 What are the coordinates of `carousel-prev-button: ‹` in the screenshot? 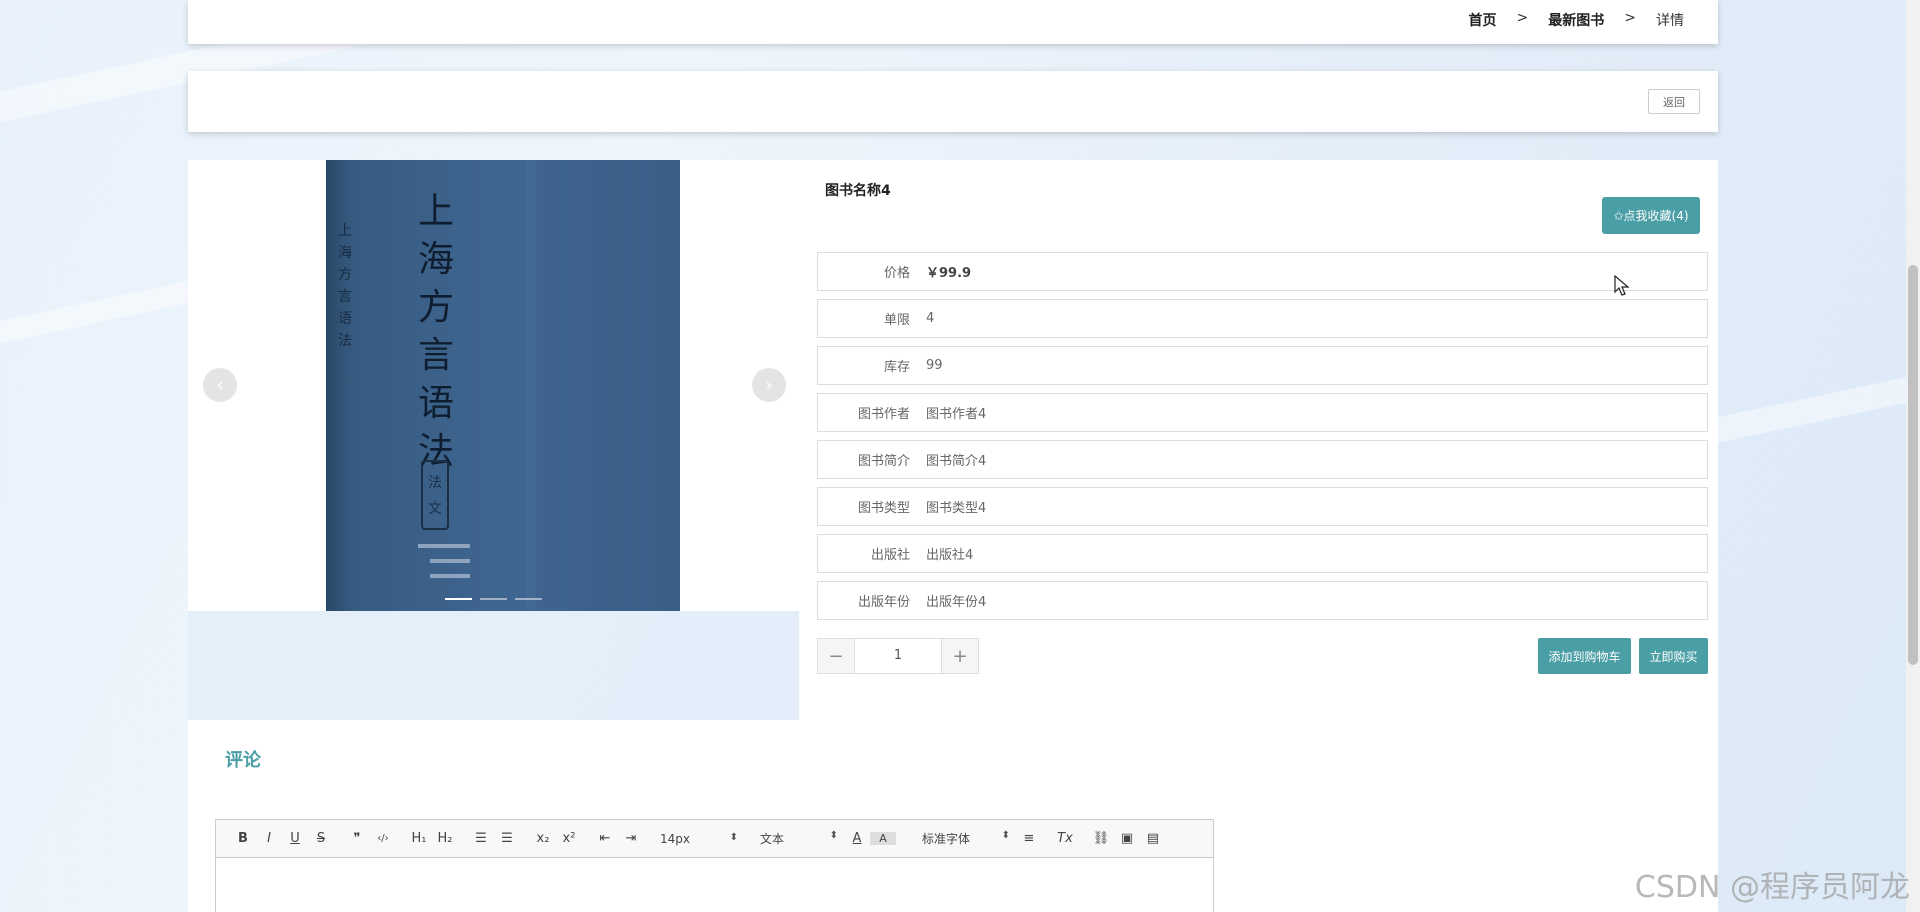 It's located at (220, 385).